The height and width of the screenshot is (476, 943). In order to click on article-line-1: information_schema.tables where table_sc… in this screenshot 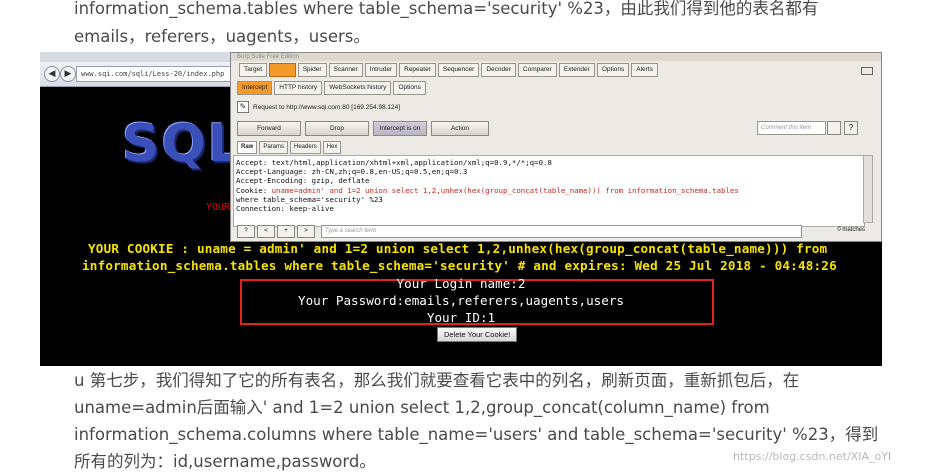, I will do `click(446, 9)`.